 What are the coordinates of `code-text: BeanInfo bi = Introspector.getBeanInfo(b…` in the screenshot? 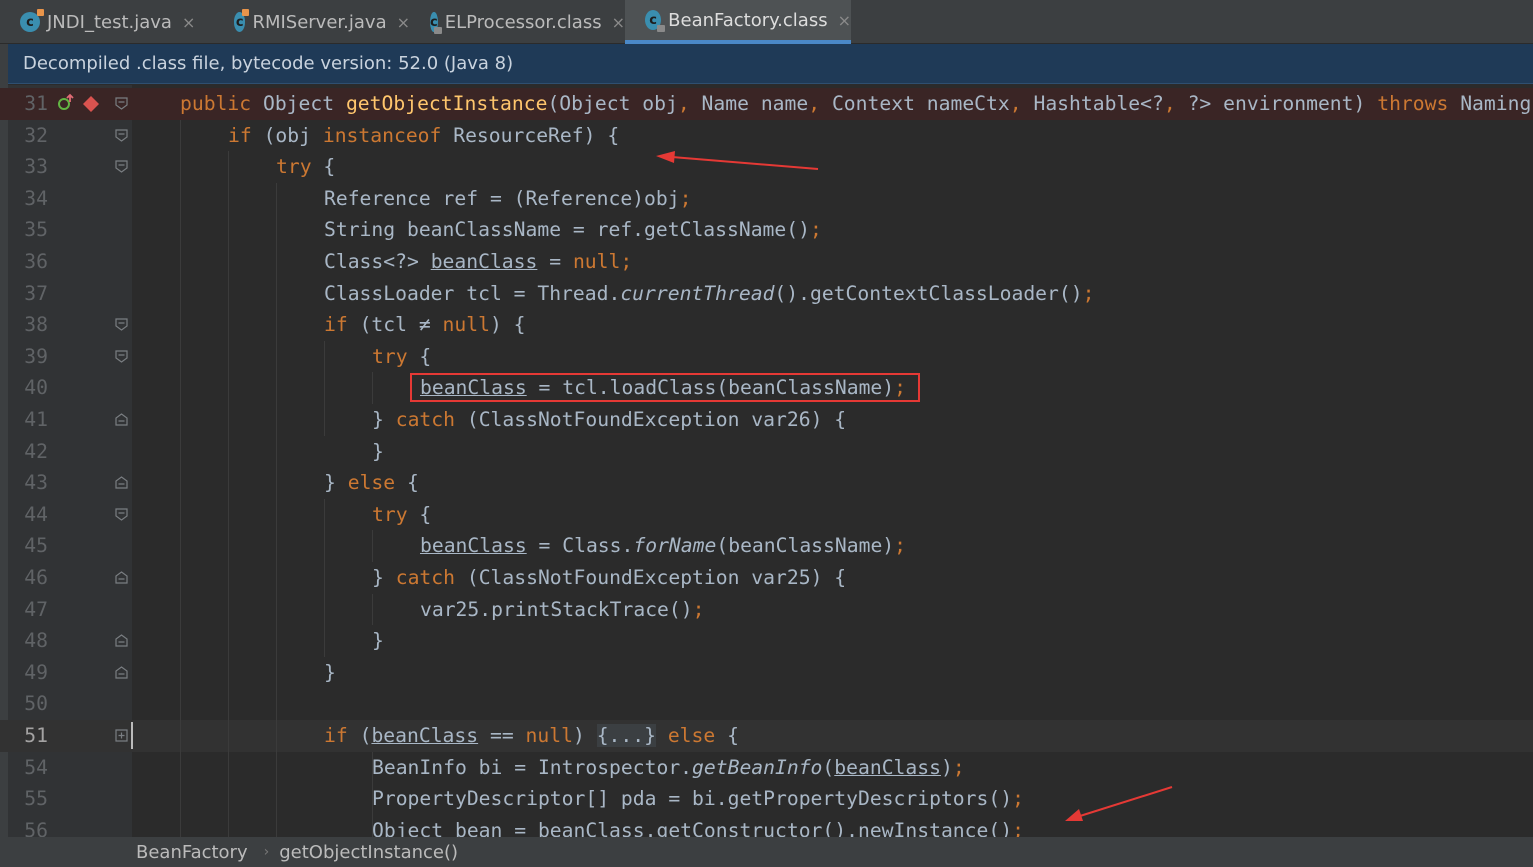 It's located at (668, 768).